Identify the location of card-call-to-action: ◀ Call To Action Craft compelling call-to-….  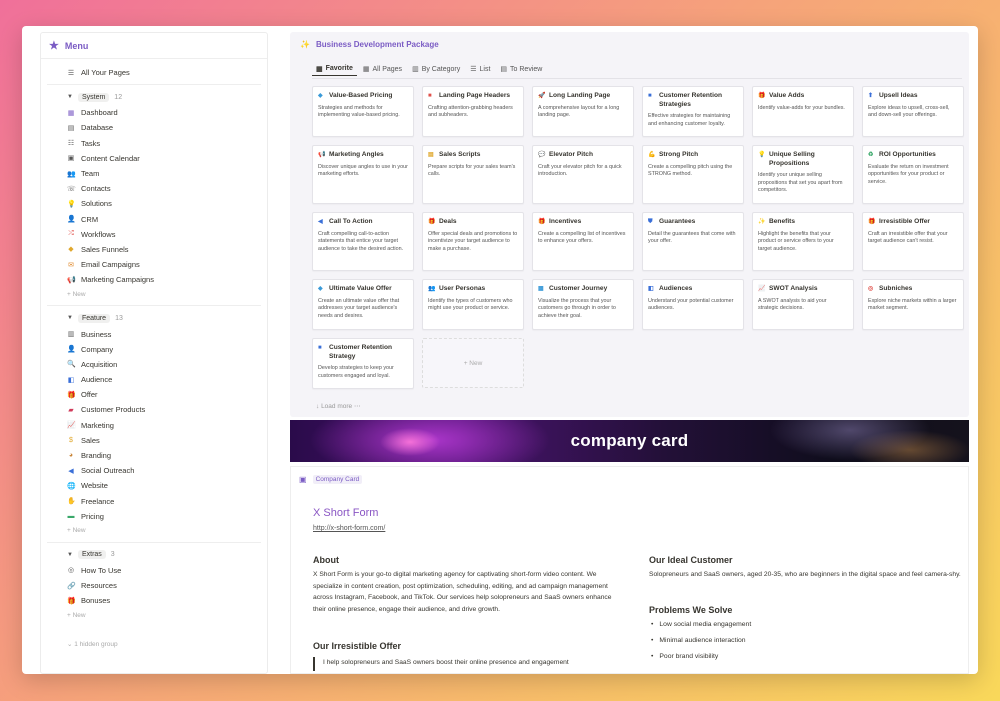
(363, 241).